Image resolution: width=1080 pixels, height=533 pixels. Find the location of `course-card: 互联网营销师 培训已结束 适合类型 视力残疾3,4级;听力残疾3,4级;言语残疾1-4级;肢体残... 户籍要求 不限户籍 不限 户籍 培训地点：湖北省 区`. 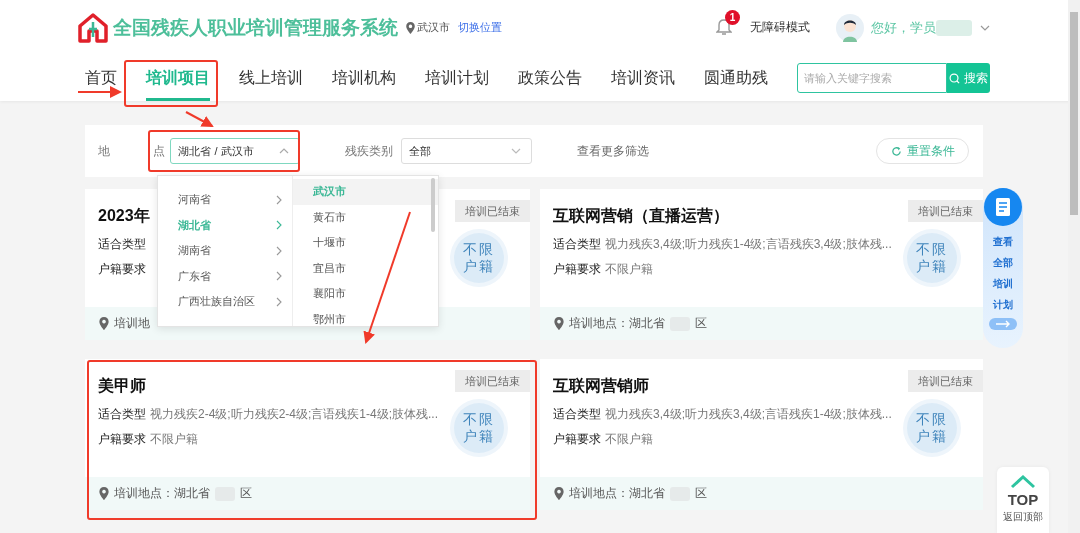

course-card: 互联网营销师 培训已结束 适合类型 视力残疾3,4级;听力残疾3,4级;言语残疾1-4级;肢体残... 户籍要求 不限户籍 不限 户籍 培训地点：湖北省 区 is located at coordinates (761, 434).